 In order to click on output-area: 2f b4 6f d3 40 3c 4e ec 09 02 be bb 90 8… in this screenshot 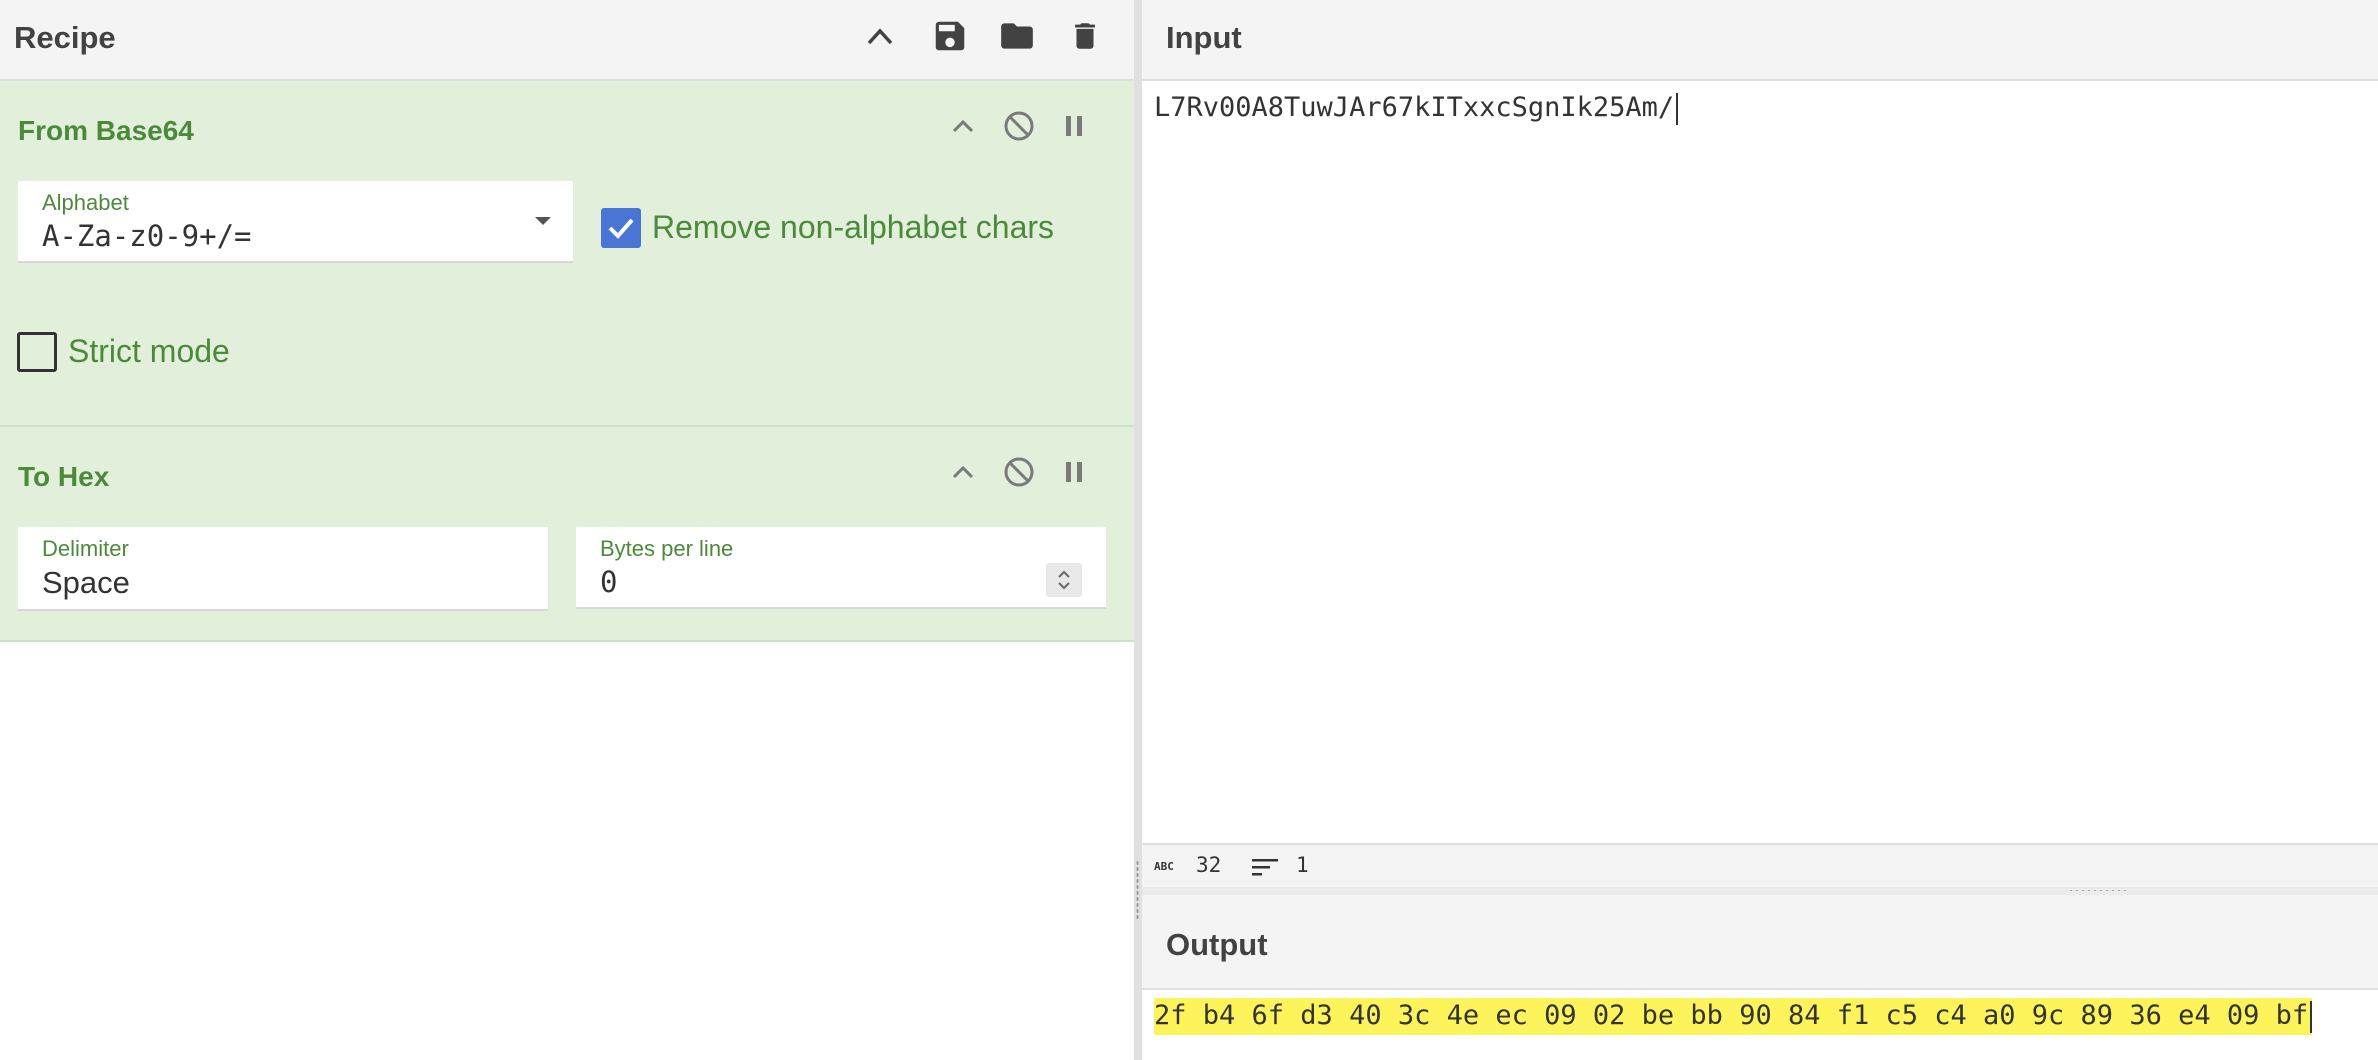, I will do `click(1760, 1025)`.